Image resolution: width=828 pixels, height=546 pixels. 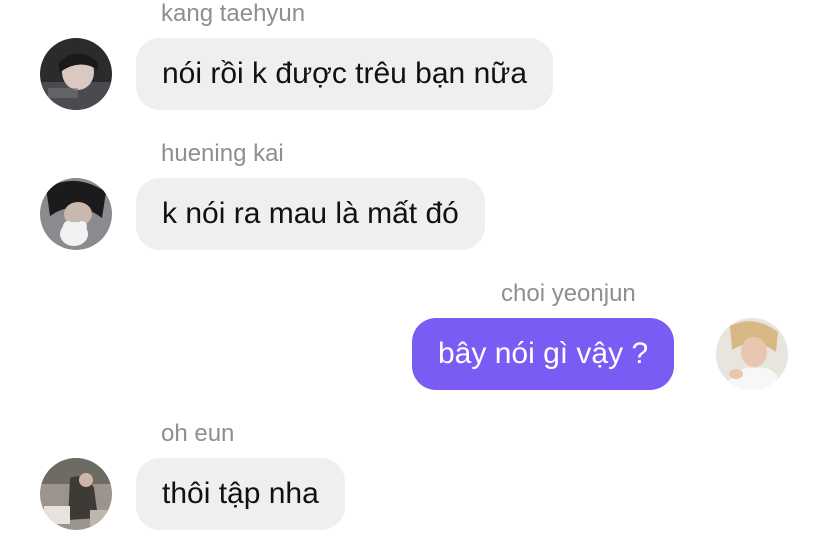 I want to click on message-bubble: k nói ra mau là mất đó, so click(x=310, y=214).